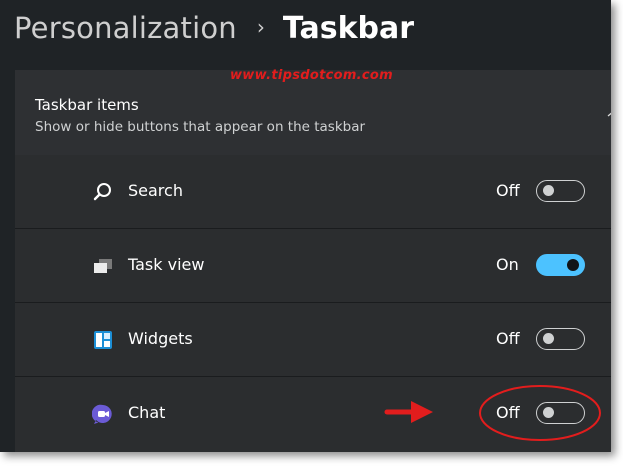 This screenshot has width=623, height=467. Describe the element at coordinates (147, 412) in the screenshot. I see `chat-label: Chat` at that location.